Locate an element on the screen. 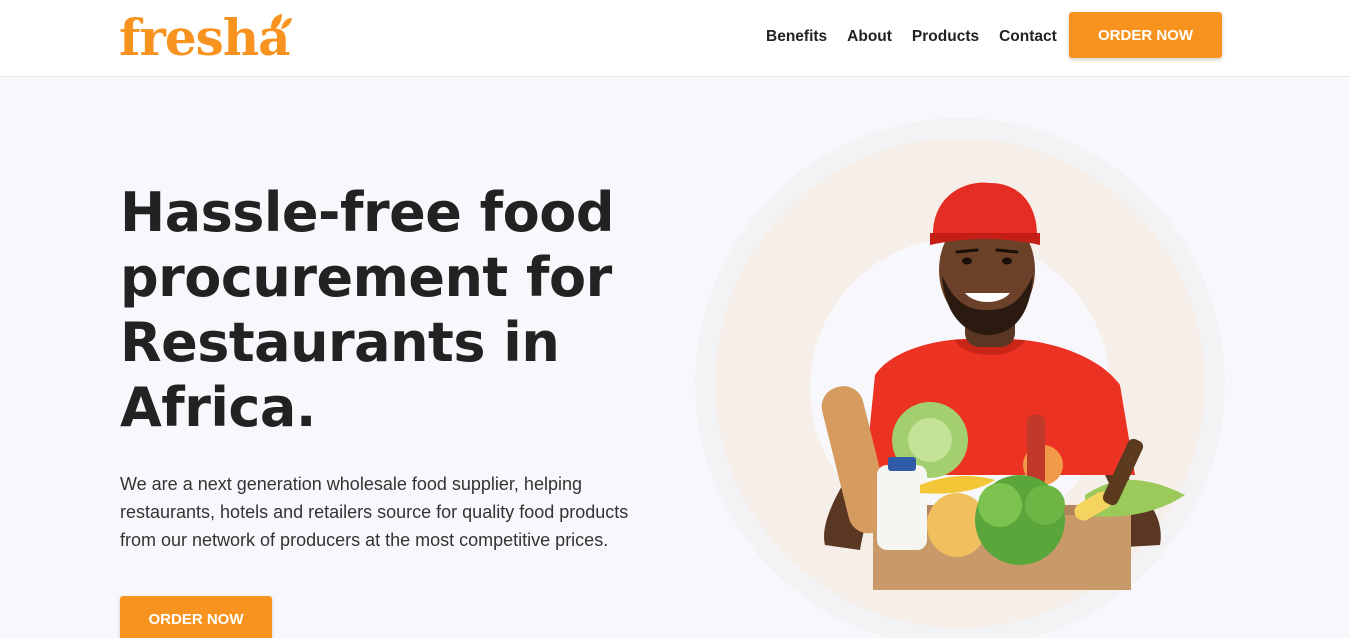  nav-link-contact: Contact is located at coordinates (1028, 37).